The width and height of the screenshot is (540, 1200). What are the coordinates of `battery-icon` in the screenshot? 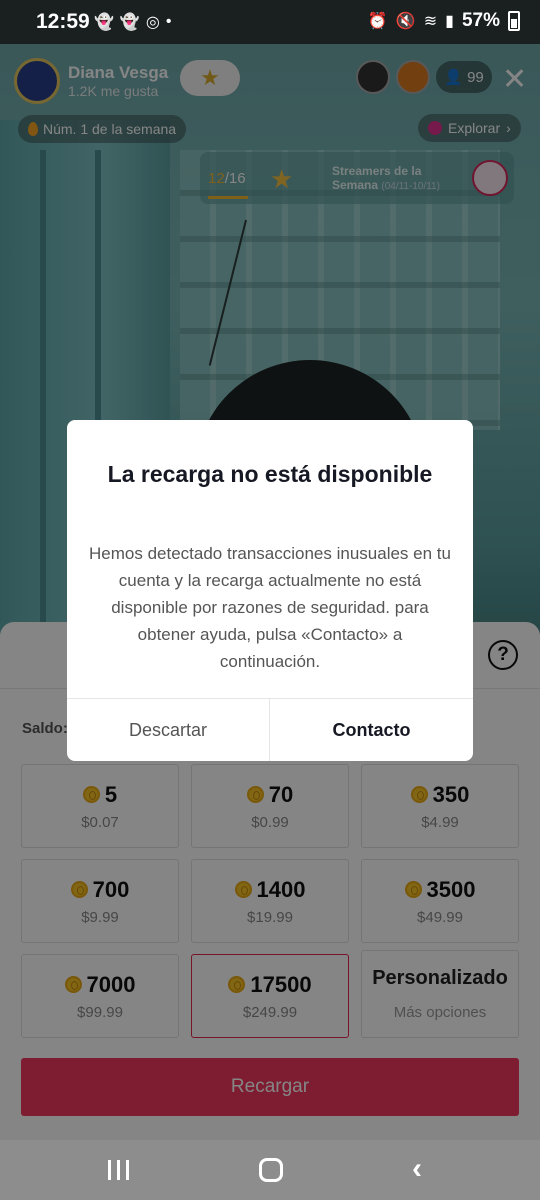 It's located at (514, 21).